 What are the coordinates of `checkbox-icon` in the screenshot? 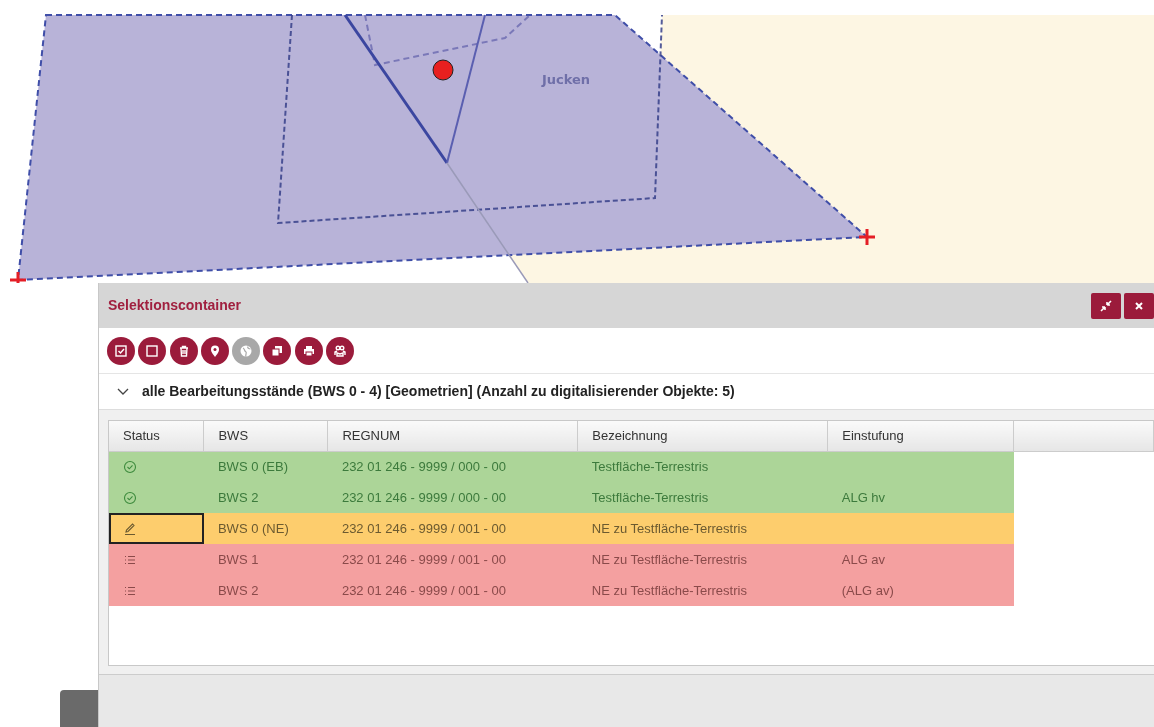 It's located at (121, 350).